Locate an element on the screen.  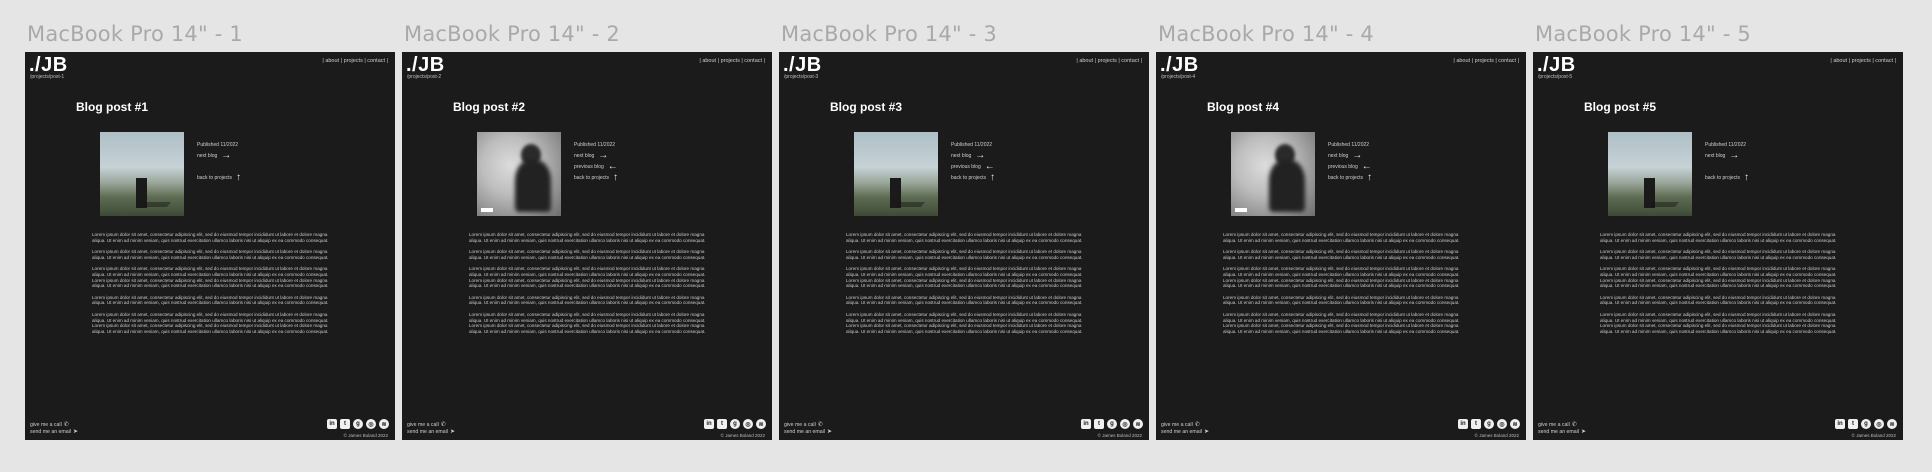
artboard-title: MacBook Pro 14" - 4 is located at coordinates (1266, 34).